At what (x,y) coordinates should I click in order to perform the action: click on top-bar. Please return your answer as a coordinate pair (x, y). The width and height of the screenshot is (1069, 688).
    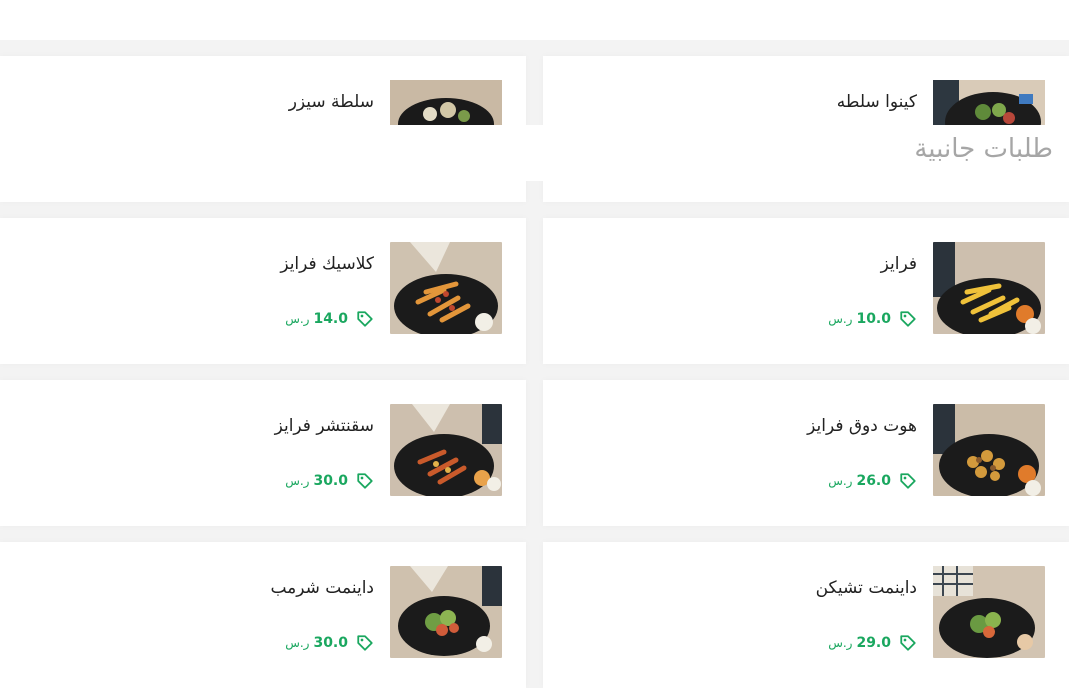
    Looking at the image, I should click on (534, 20).